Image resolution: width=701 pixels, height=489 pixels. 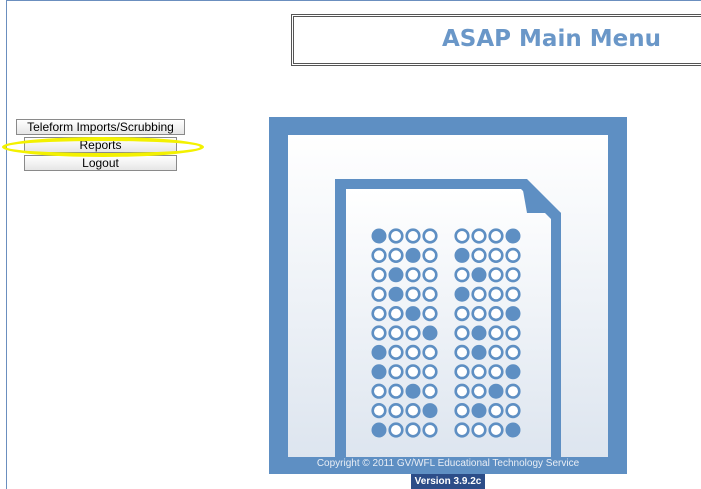 I want to click on title-banner: ASAP Main Menu, so click(x=496, y=40).